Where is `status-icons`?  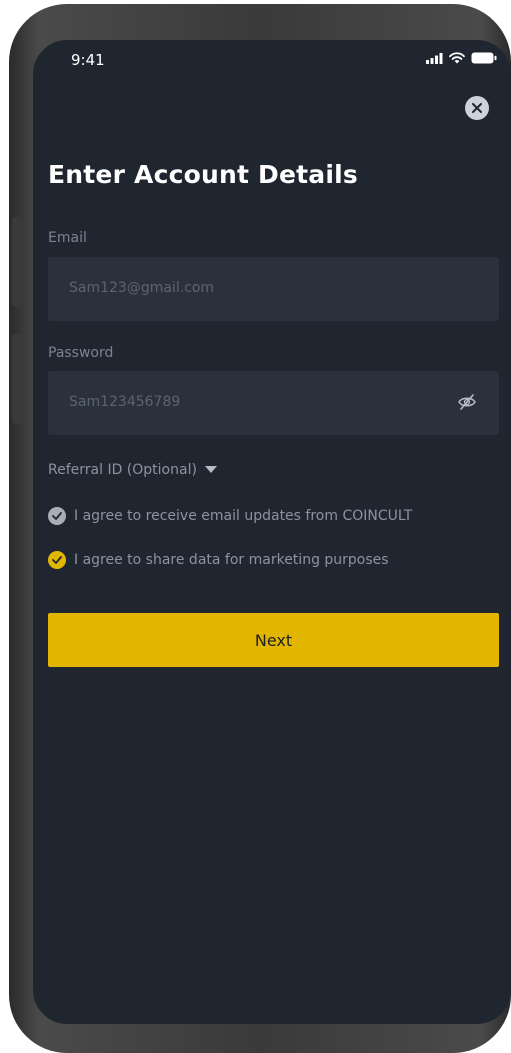
status-icons is located at coordinates (461, 58).